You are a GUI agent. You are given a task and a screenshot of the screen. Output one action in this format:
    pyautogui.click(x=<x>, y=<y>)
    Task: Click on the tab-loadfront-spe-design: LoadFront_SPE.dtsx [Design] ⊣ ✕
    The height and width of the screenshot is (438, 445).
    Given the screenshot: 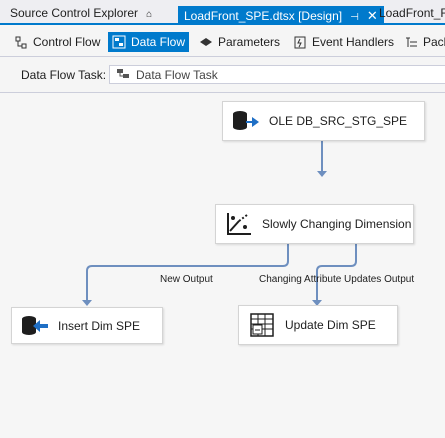 What is the action you would take?
    pyautogui.click(x=281, y=15)
    